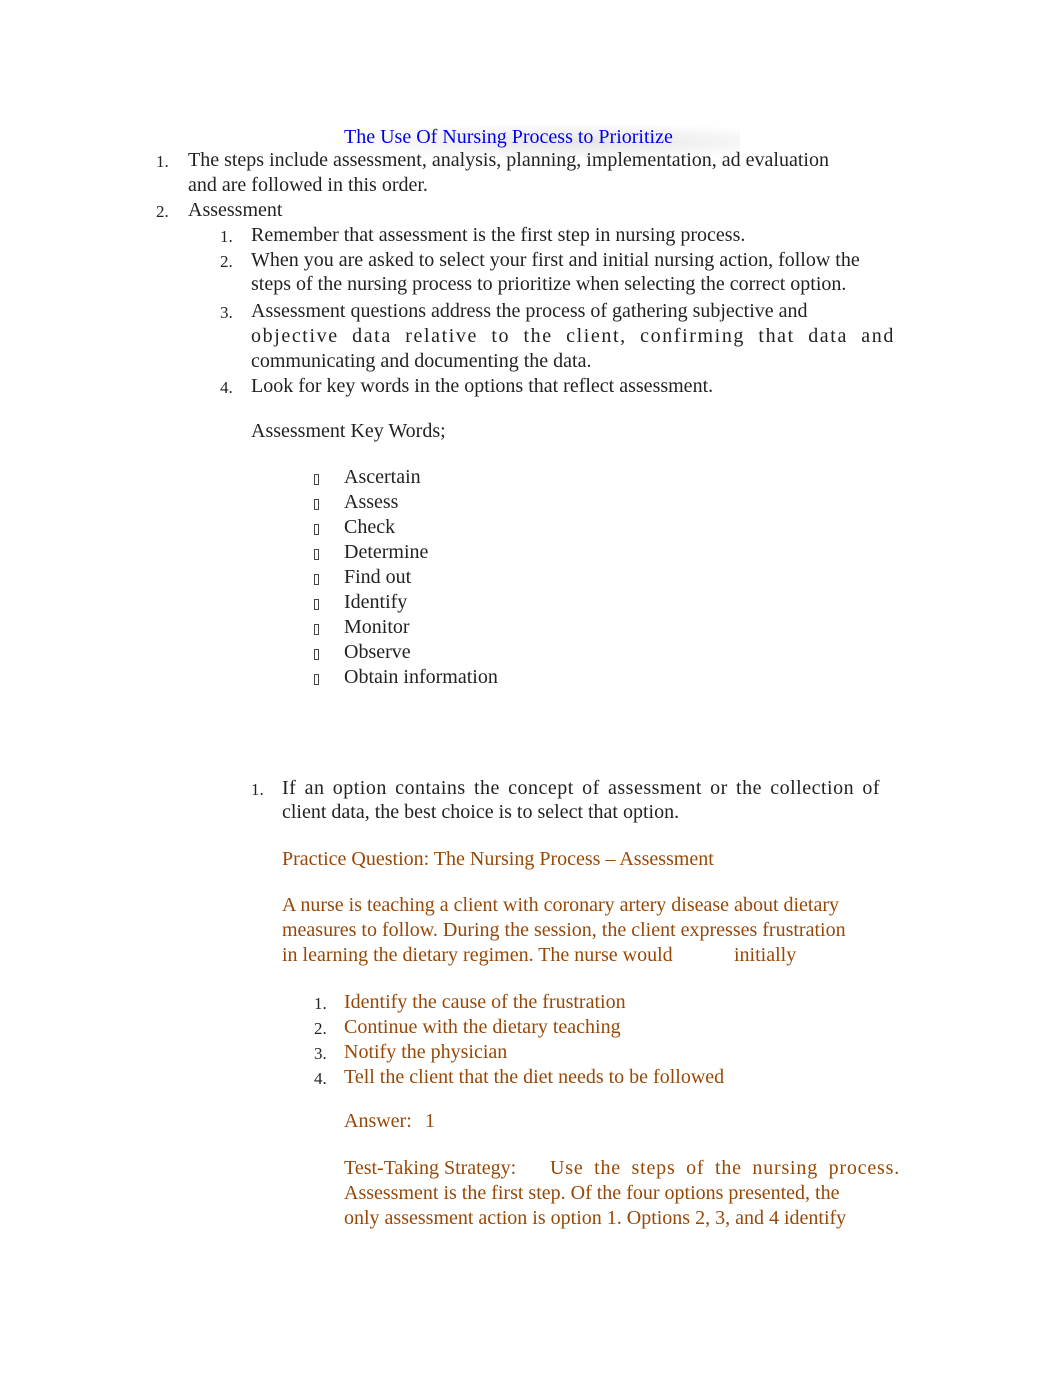 The image size is (1062, 1377). Describe the element at coordinates (320, 1028) in the screenshot. I see `option-marker: 2.` at that location.